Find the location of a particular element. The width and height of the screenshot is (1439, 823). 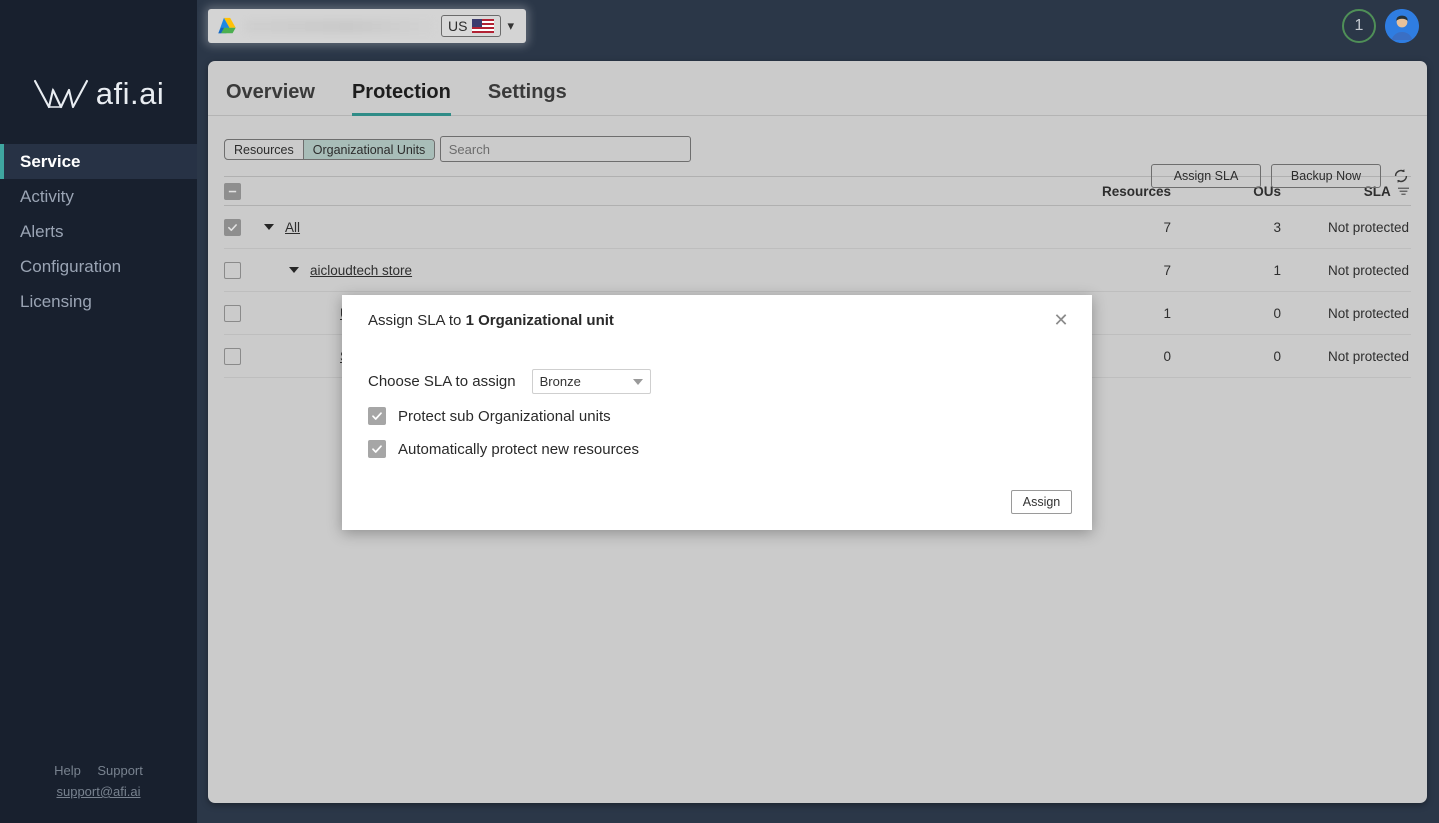

protect-sub-ou-label: Protect sub Organizational units is located at coordinates (504, 416).